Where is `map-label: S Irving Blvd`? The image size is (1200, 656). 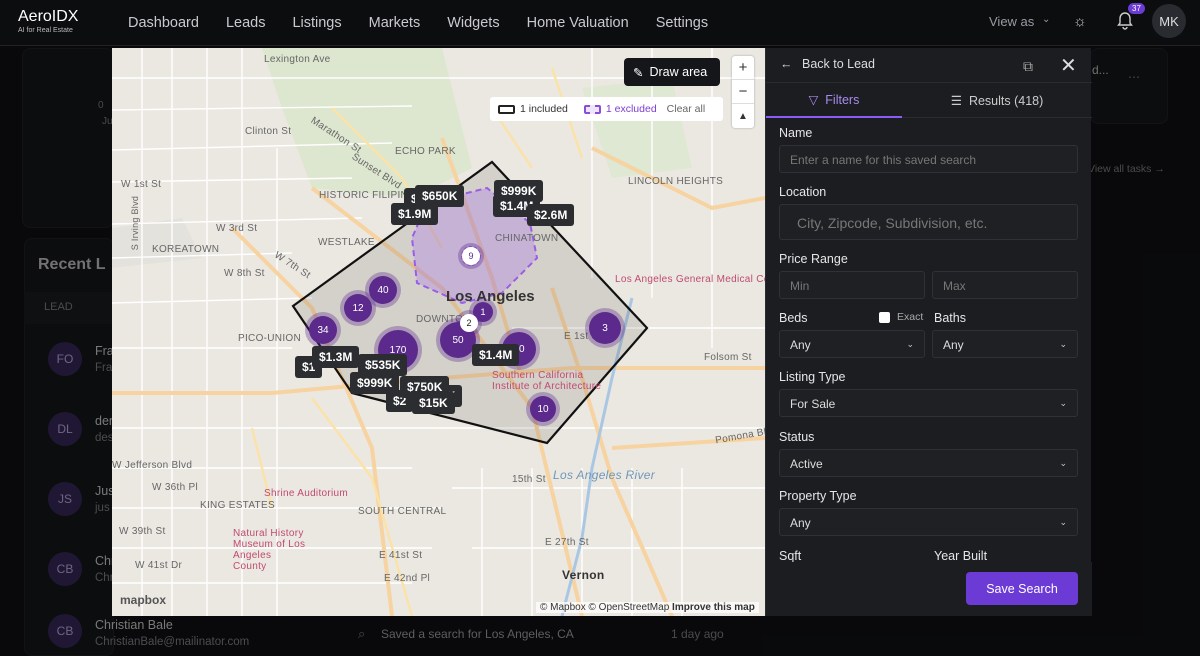
map-label: S Irving Blvd is located at coordinates (135, 223).